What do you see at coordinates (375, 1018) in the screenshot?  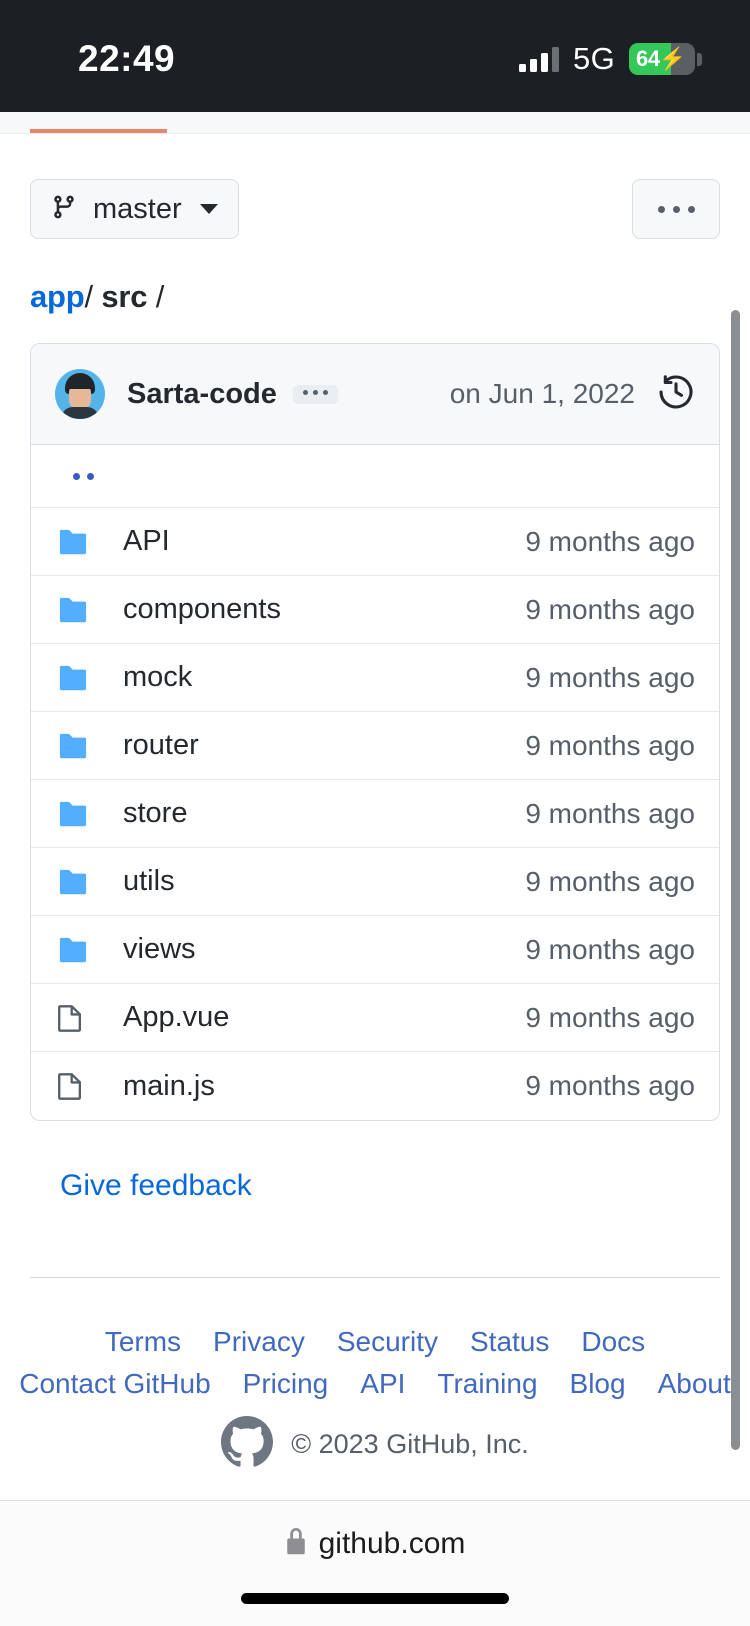 I see `table-row: App.vue 9 months ago` at bounding box center [375, 1018].